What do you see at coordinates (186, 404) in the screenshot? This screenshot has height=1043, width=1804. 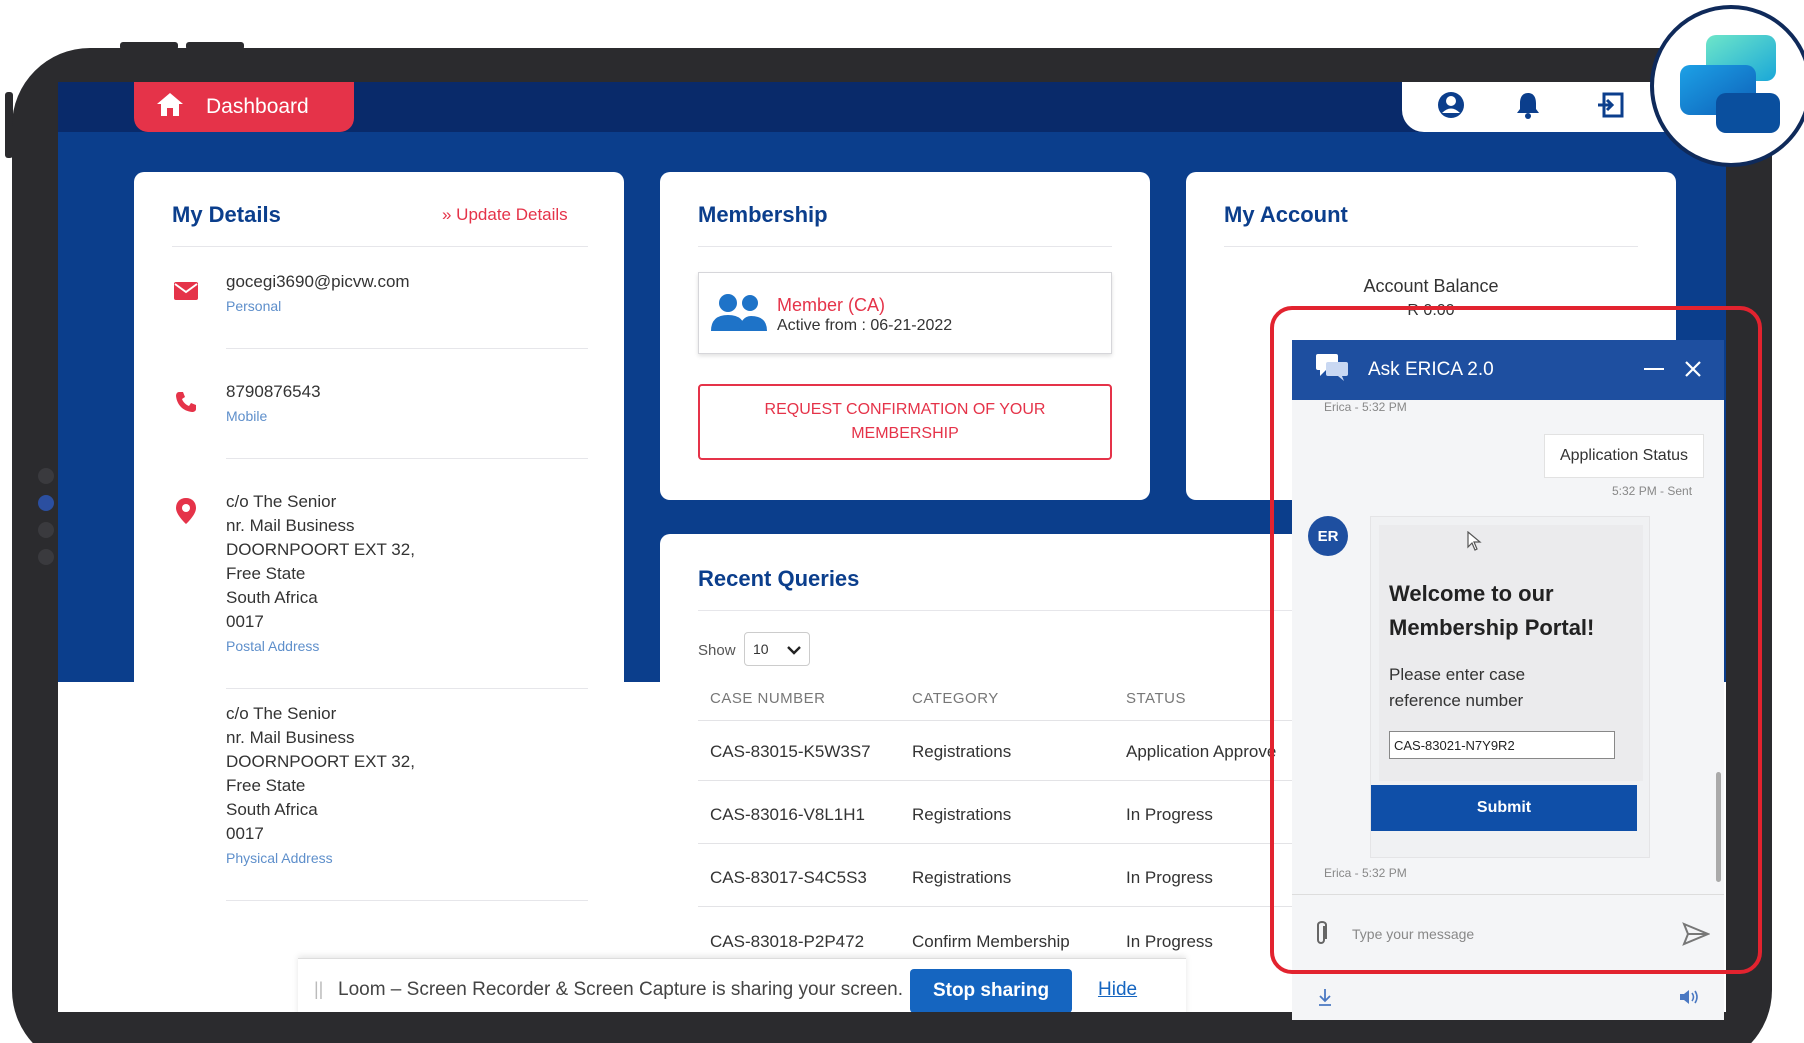 I see `phone-icon` at bounding box center [186, 404].